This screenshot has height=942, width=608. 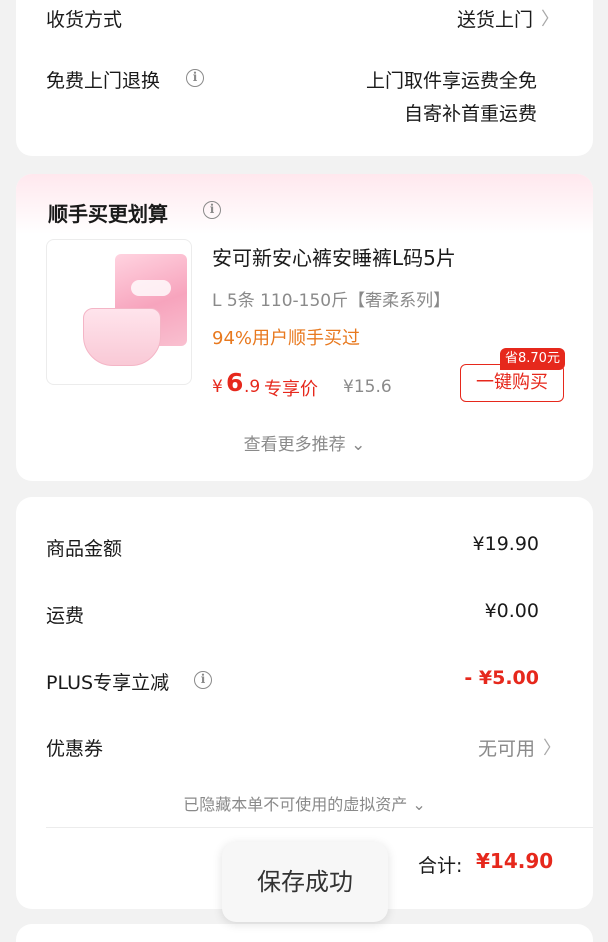 What do you see at coordinates (108, 683) in the screenshot?
I see `plus-discount-label: PLUS专享立减` at bounding box center [108, 683].